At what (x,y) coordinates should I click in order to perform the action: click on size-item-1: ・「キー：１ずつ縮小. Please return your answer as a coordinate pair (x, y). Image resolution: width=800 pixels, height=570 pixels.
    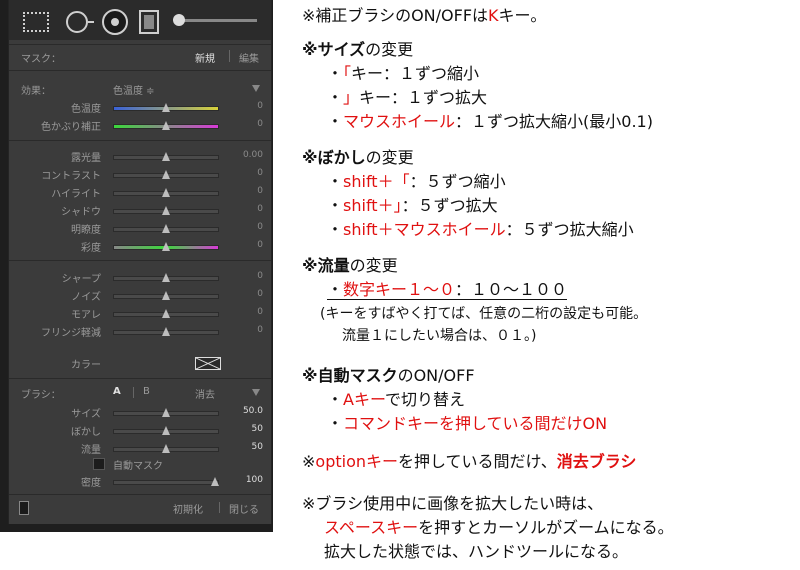
    Looking at the image, I should click on (403, 73).